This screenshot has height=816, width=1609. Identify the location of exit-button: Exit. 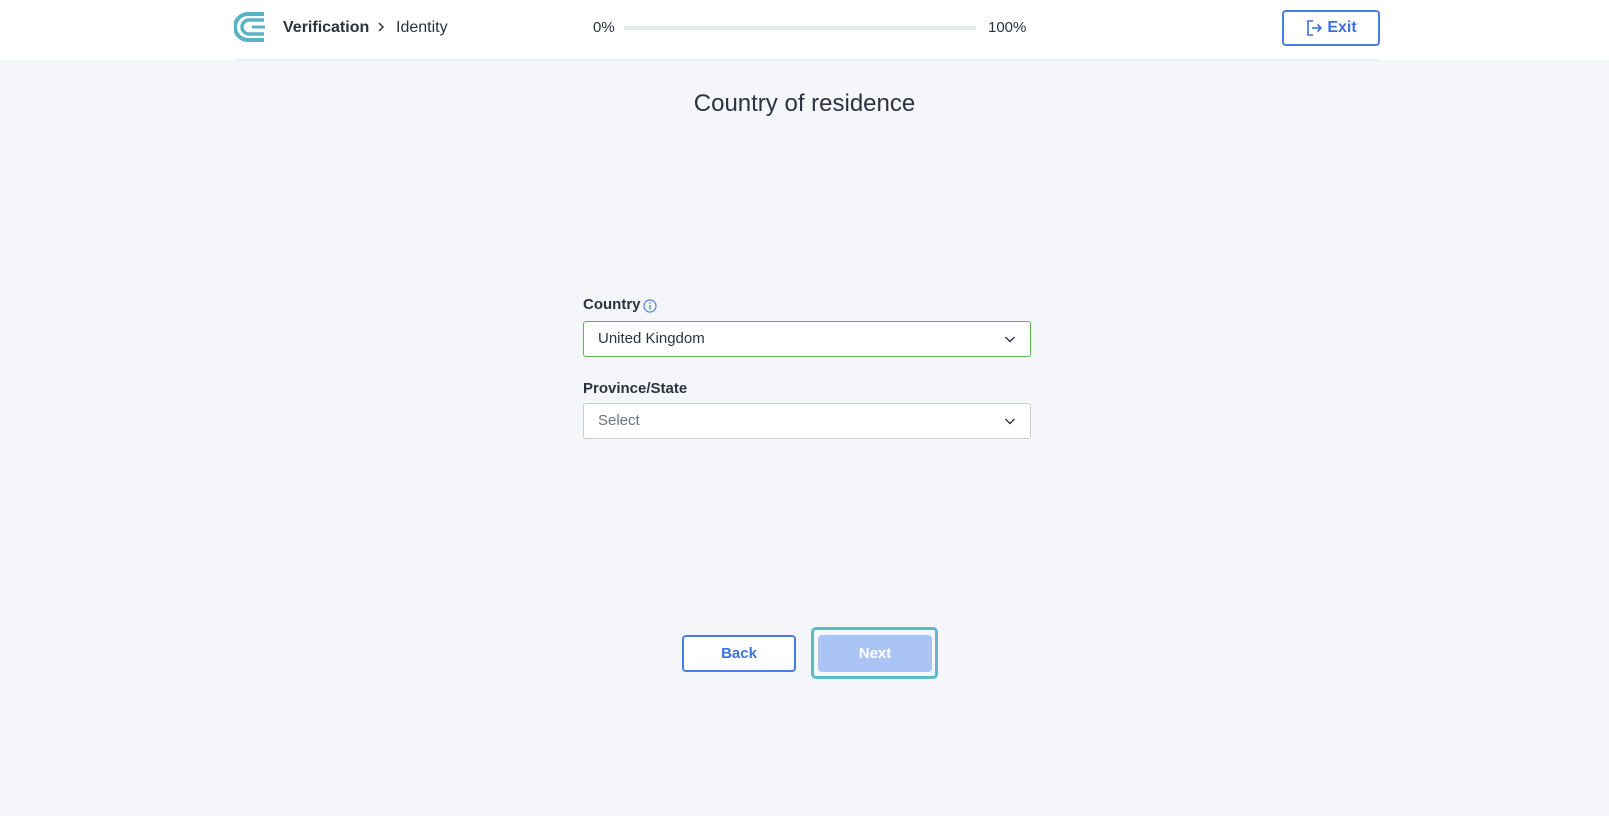
(1331, 28).